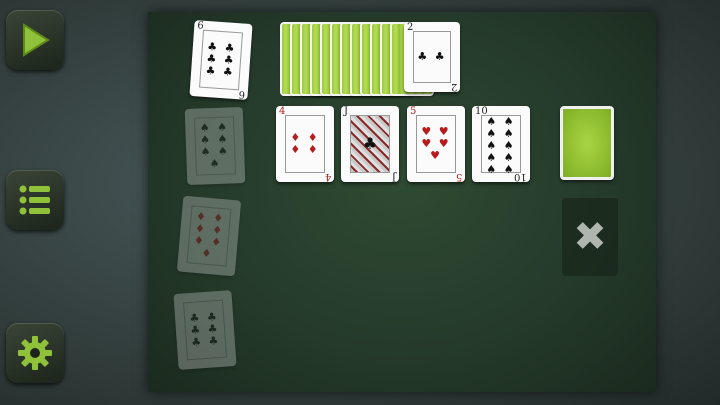 The height and width of the screenshot is (405, 720). I want to click on card-pips: ♠ ♠ ♠ ♠ ♠ ♠ ♠, so click(215, 146).